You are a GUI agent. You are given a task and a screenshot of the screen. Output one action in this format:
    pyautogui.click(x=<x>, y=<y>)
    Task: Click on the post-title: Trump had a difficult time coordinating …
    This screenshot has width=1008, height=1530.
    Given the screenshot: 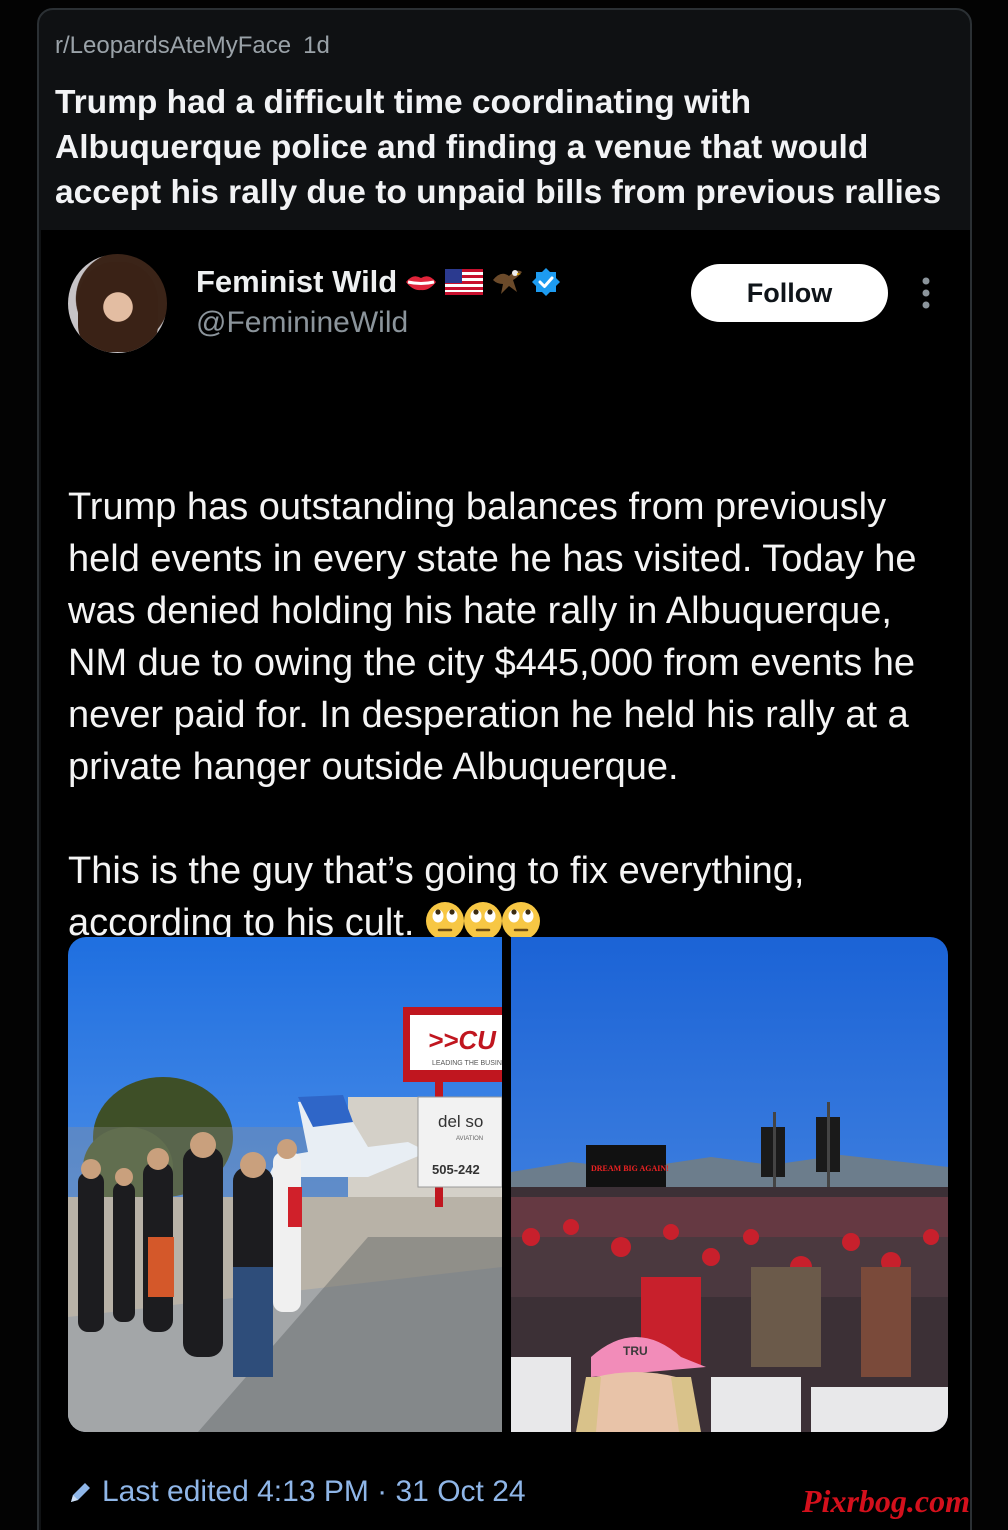 What is the action you would take?
    pyautogui.click(x=507, y=147)
    